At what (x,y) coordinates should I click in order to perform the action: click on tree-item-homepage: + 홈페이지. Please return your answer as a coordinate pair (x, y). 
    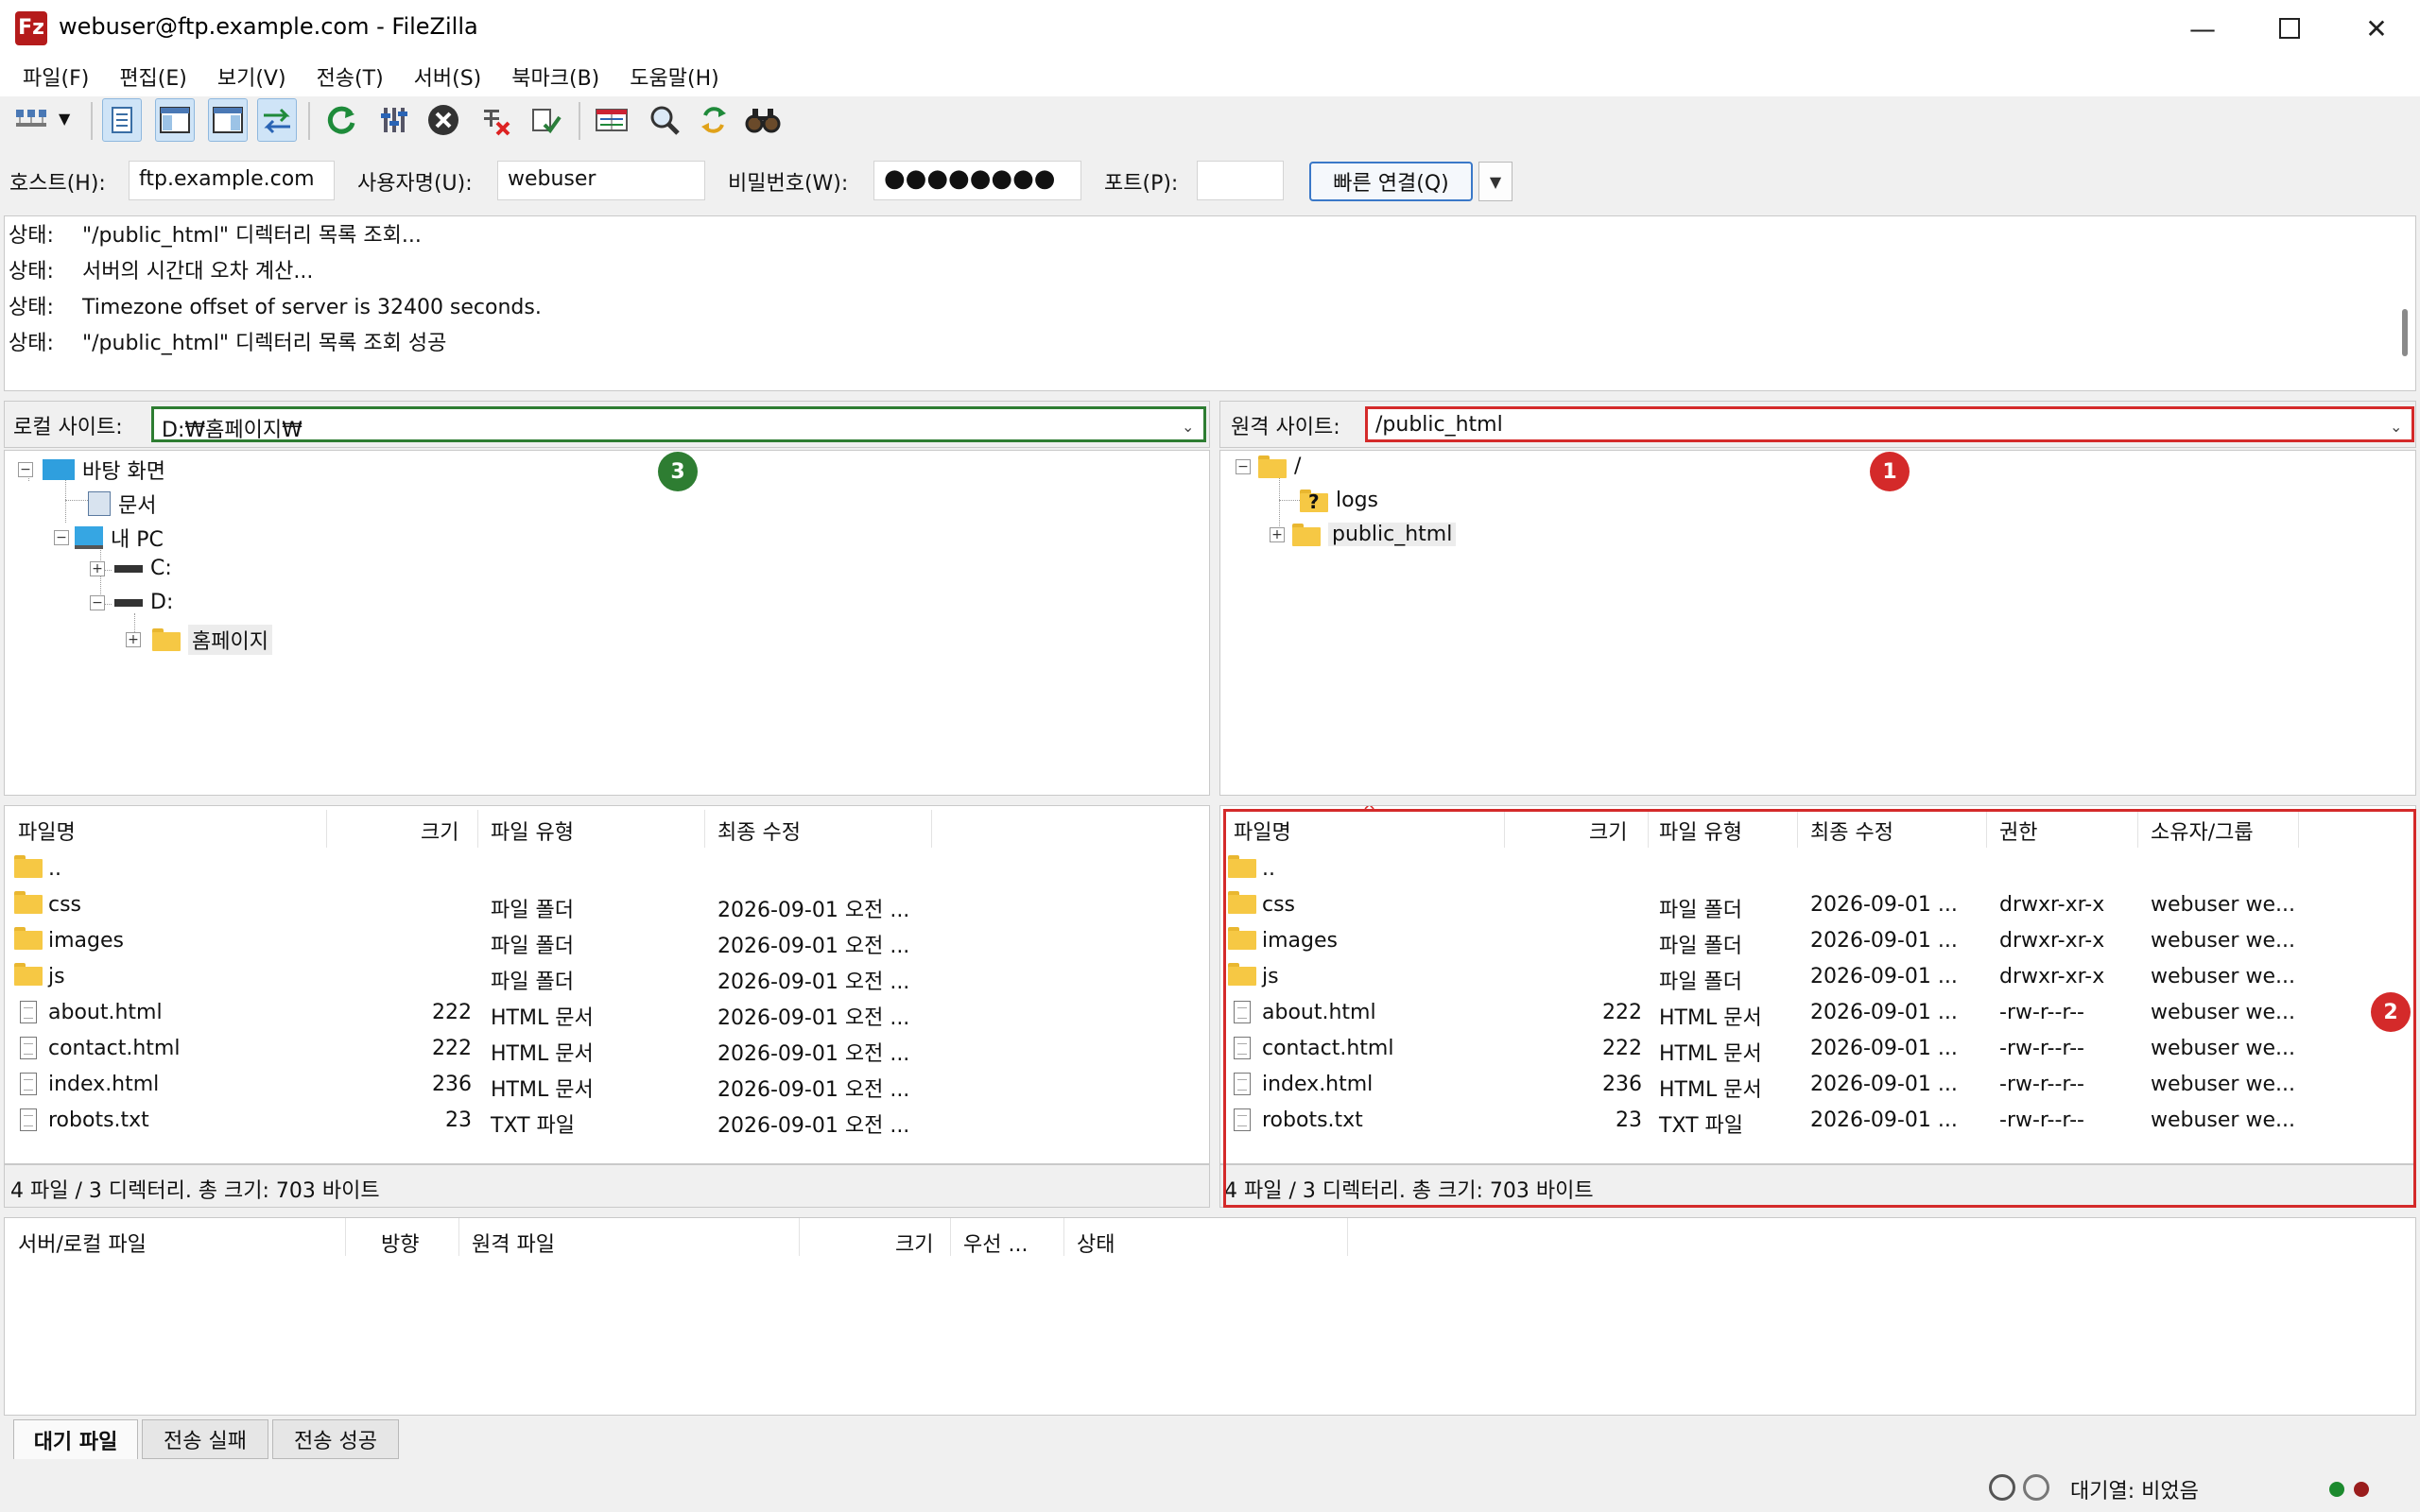
    Looking at the image, I should click on (199, 640).